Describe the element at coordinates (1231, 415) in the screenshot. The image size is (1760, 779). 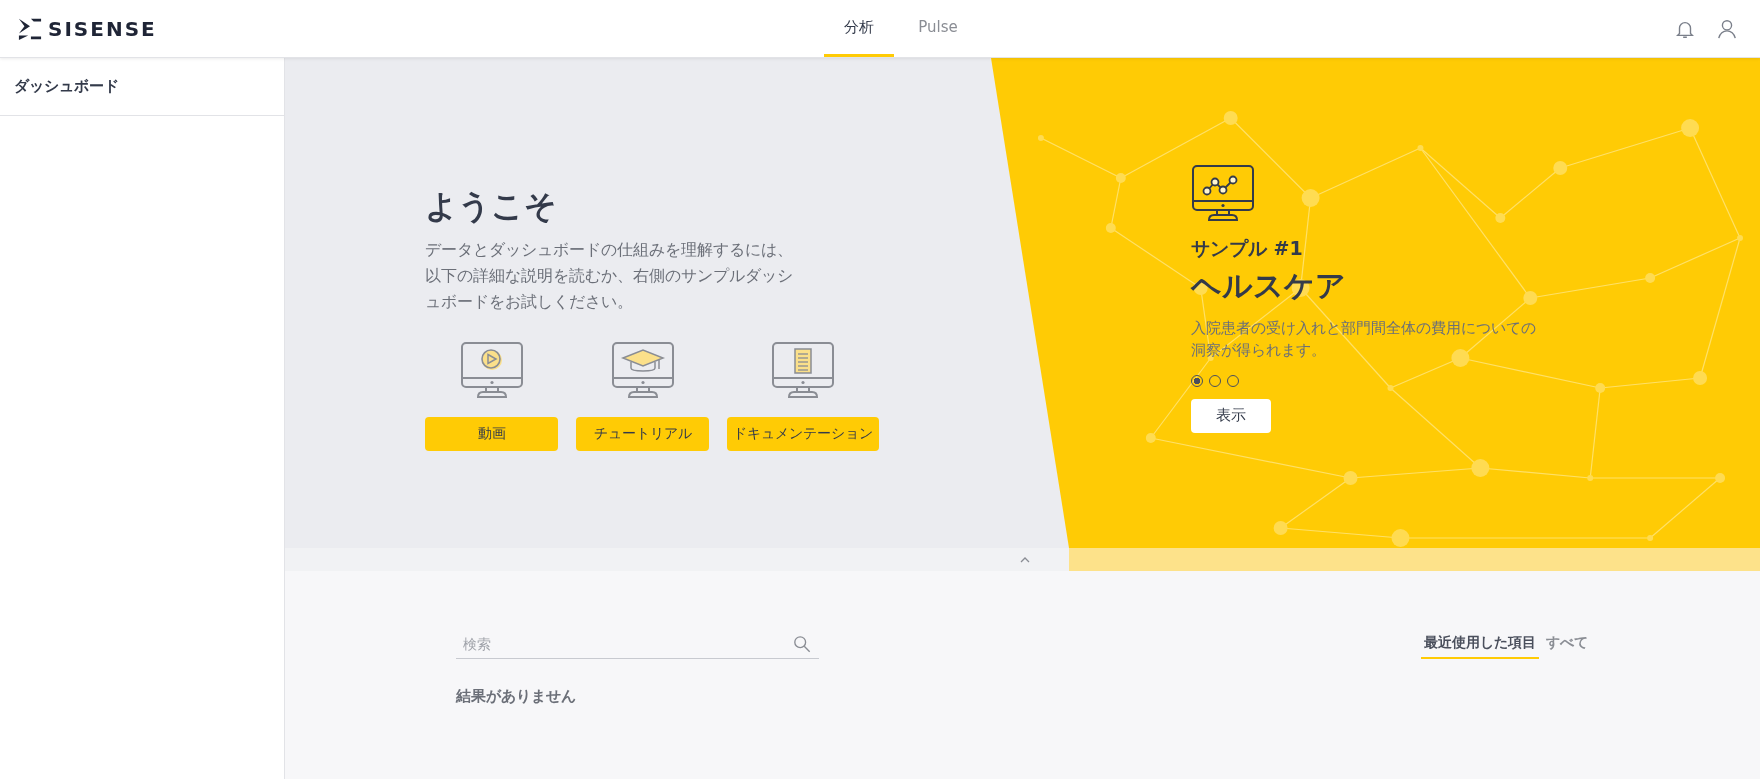
I see `view-button: 表示` at that location.